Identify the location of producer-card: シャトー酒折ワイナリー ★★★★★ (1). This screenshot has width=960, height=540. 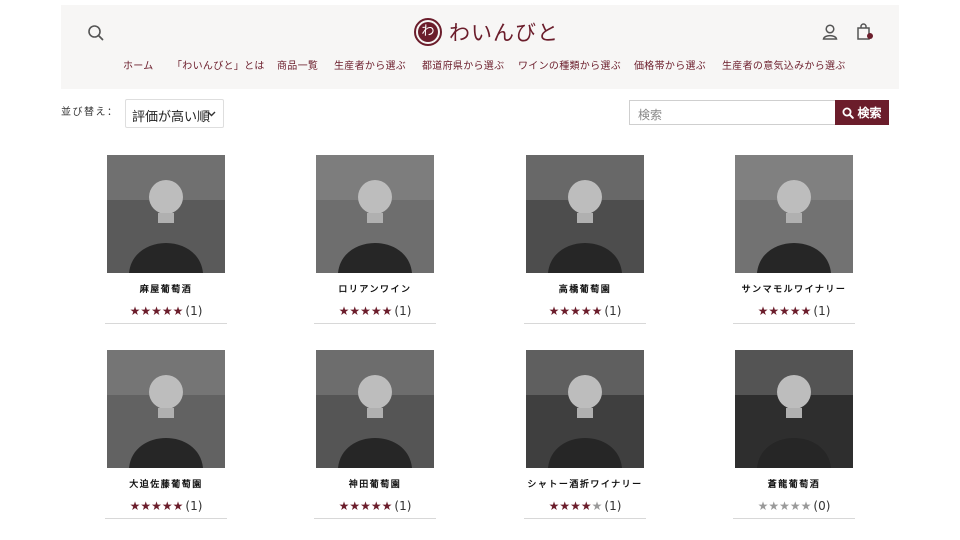
(585, 437).